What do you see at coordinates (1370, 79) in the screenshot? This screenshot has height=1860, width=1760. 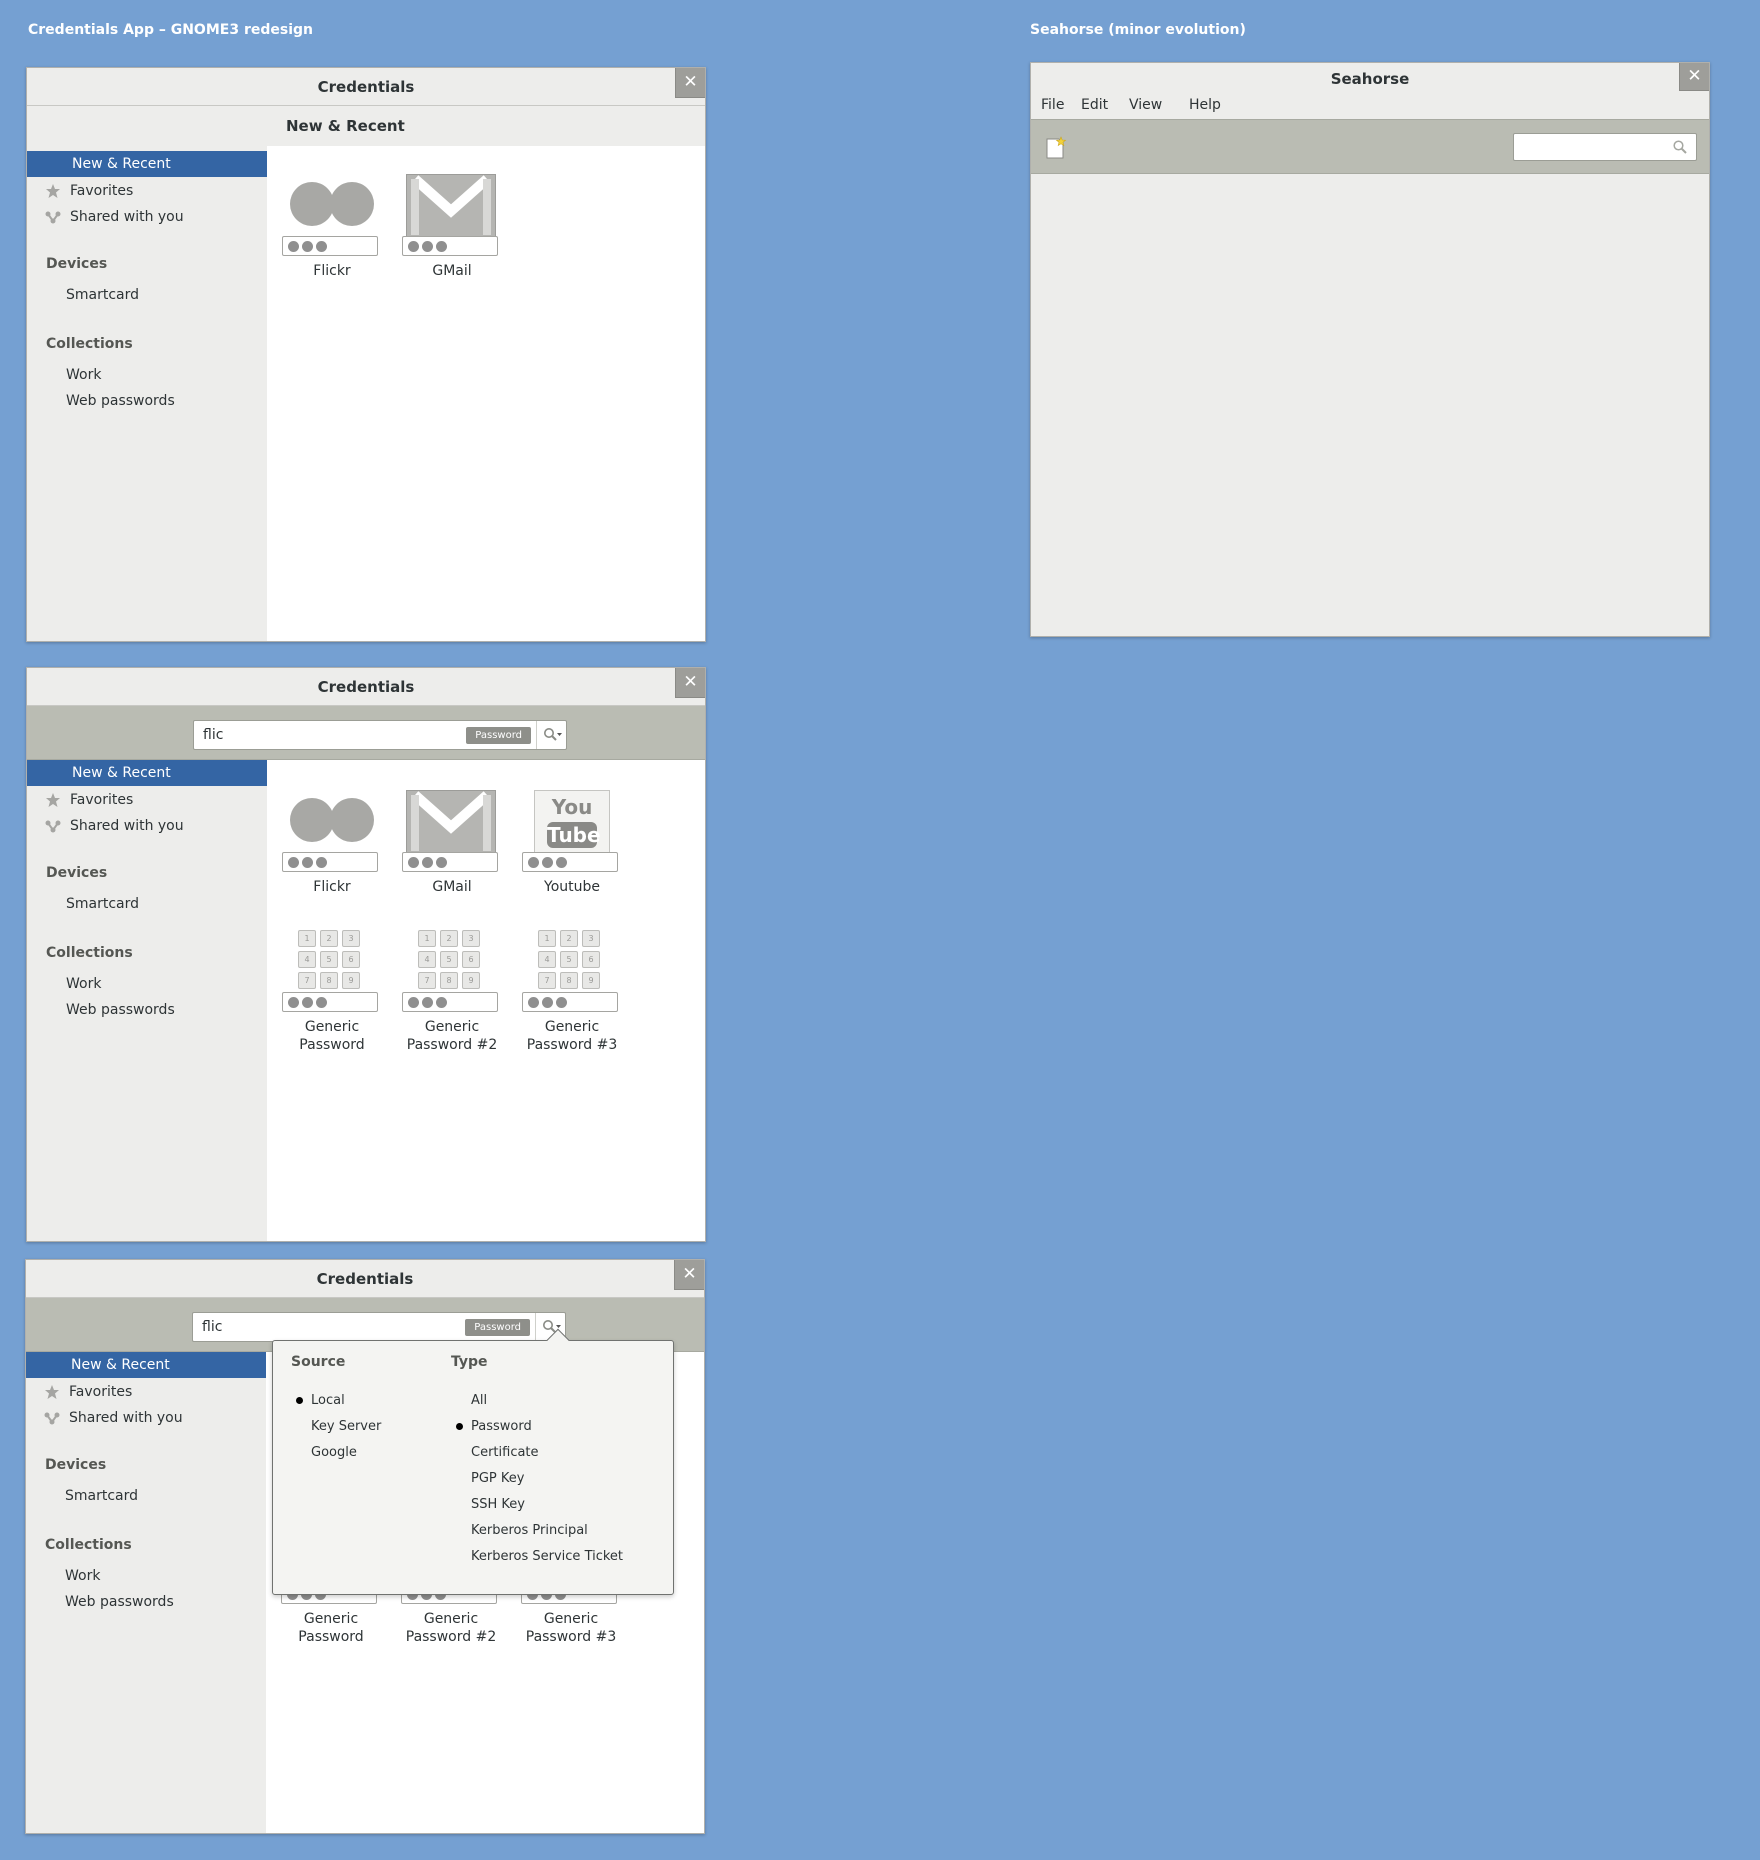 I see `window-titlebar: Seahorse ✕` at bounding box center [1370, 79].